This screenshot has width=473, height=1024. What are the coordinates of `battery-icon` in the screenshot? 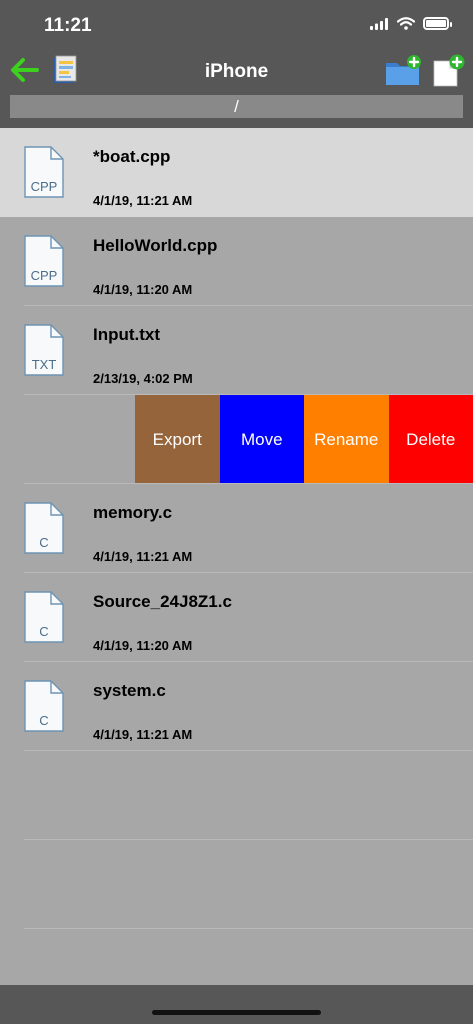 It's located at (437, 23).